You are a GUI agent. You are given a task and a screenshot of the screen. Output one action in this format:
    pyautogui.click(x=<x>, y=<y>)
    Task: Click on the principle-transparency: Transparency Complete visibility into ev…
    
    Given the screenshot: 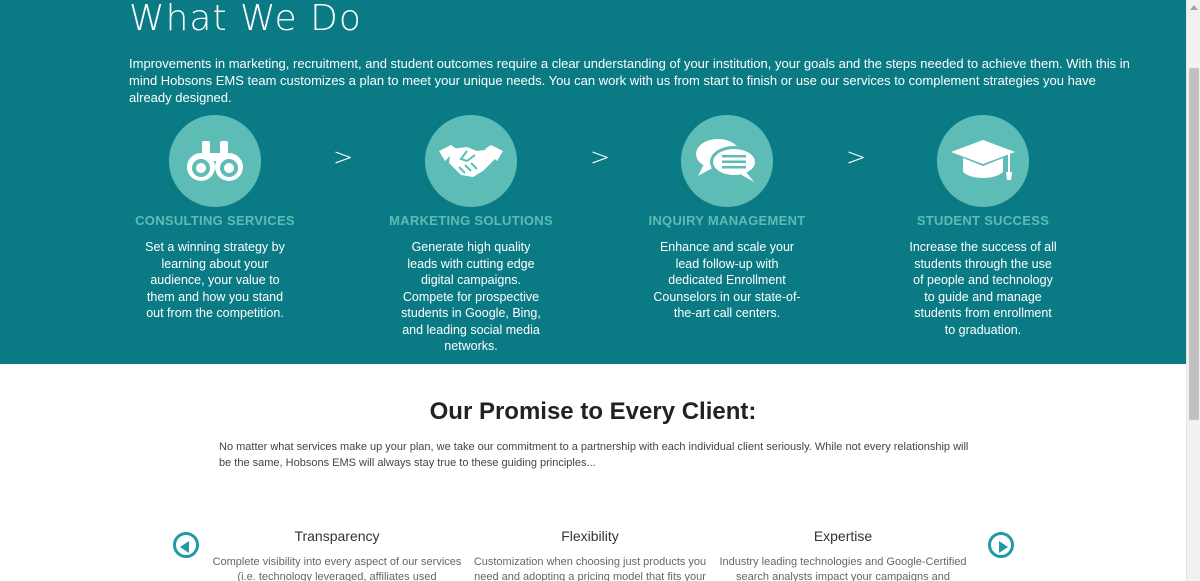 What is the action you would take?
    pyautogui.click(x=337, y=554)
    